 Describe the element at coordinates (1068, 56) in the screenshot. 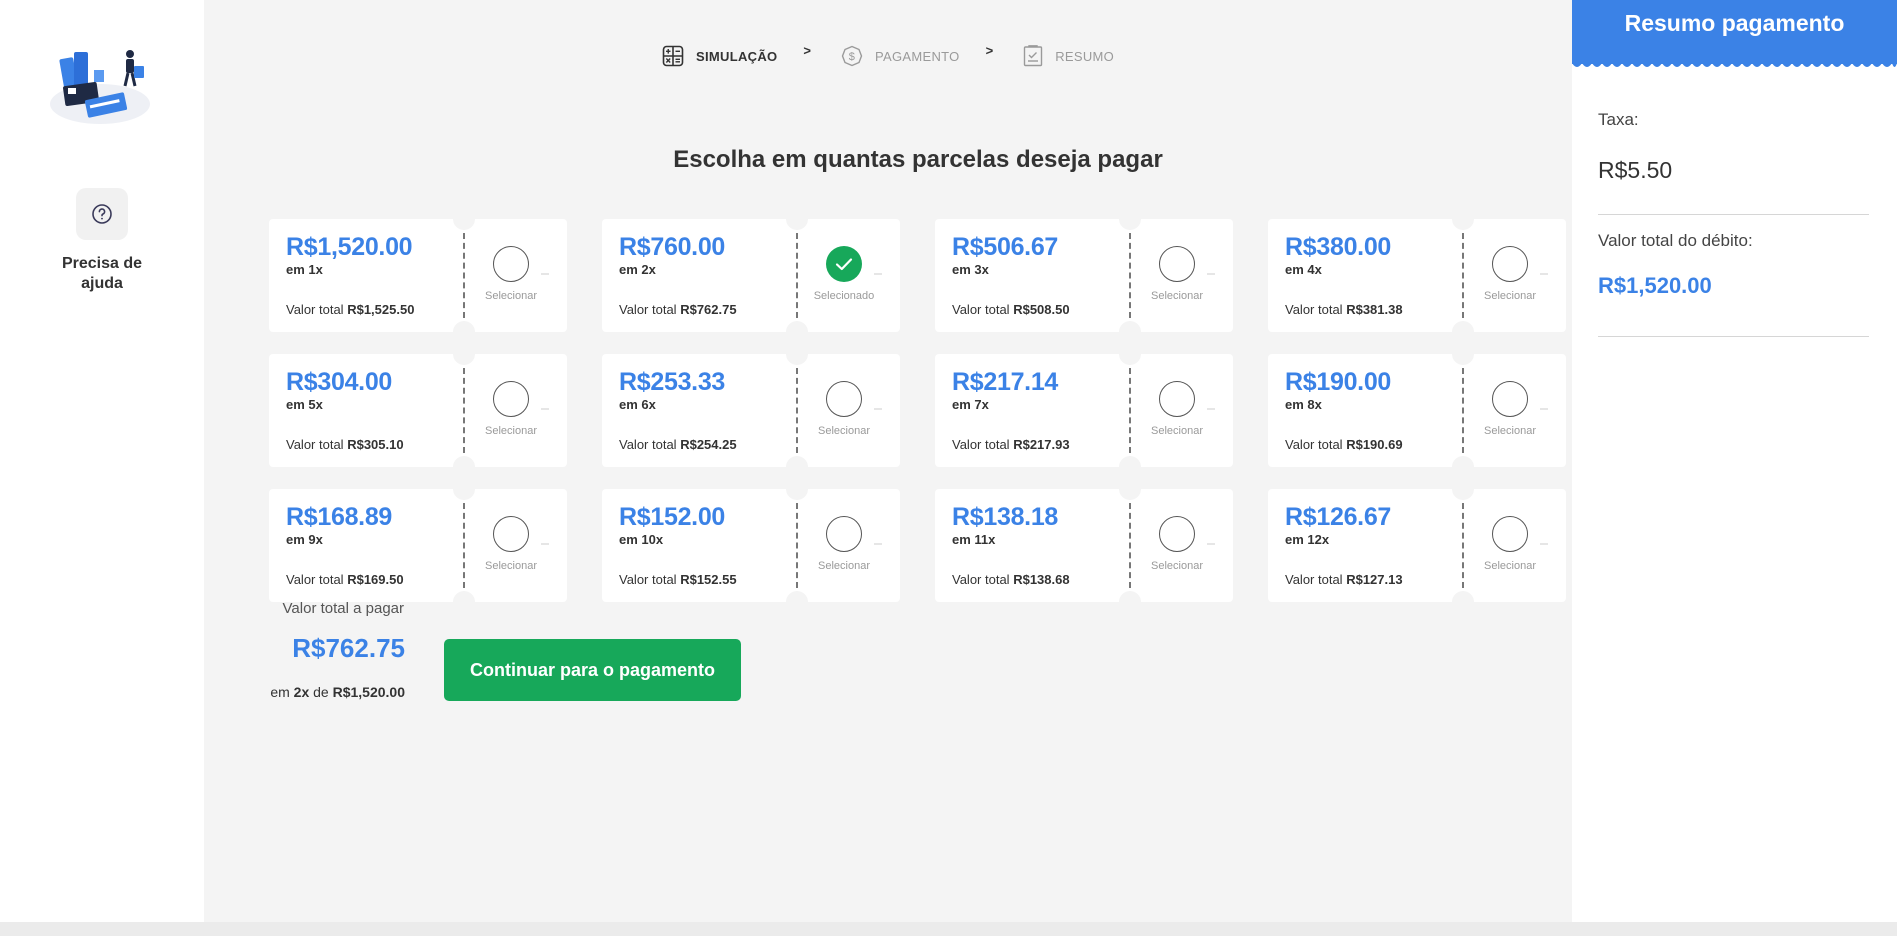

I see `step-resumo: RESUMO` at that location.